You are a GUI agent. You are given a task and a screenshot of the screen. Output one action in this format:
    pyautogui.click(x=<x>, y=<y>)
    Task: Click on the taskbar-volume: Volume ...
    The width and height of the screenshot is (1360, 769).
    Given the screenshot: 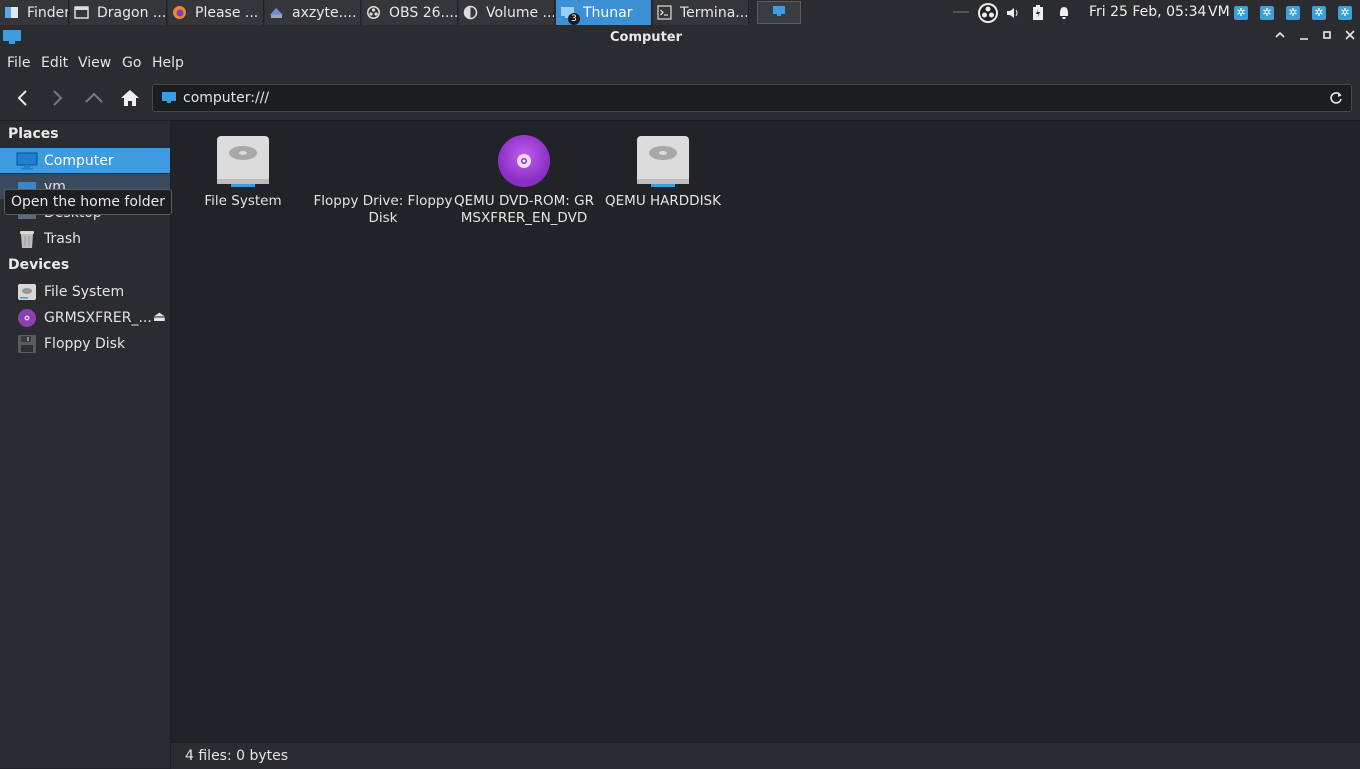 What is the action you would take?
    pyautogui.click(x=507, y=12)
    